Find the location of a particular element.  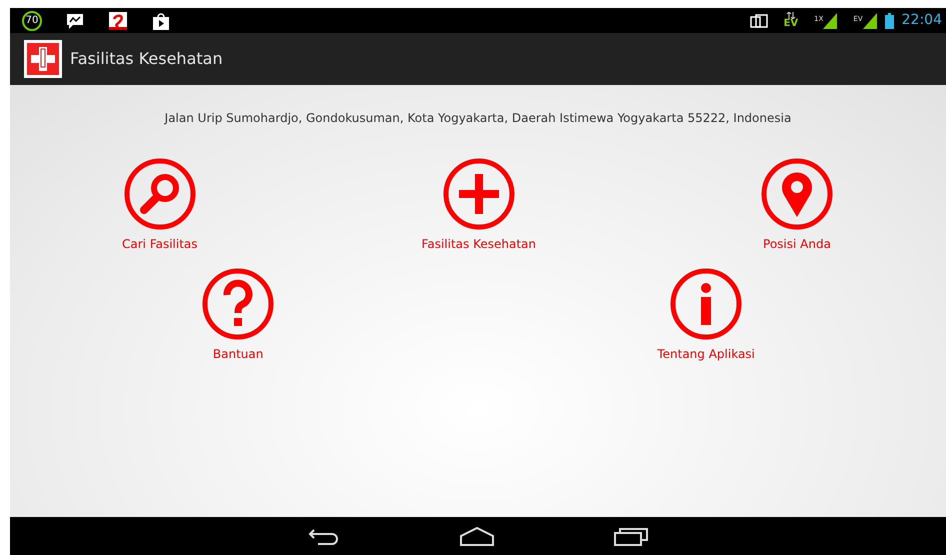

network-type-label: EV is located at coordinates (791, 24).